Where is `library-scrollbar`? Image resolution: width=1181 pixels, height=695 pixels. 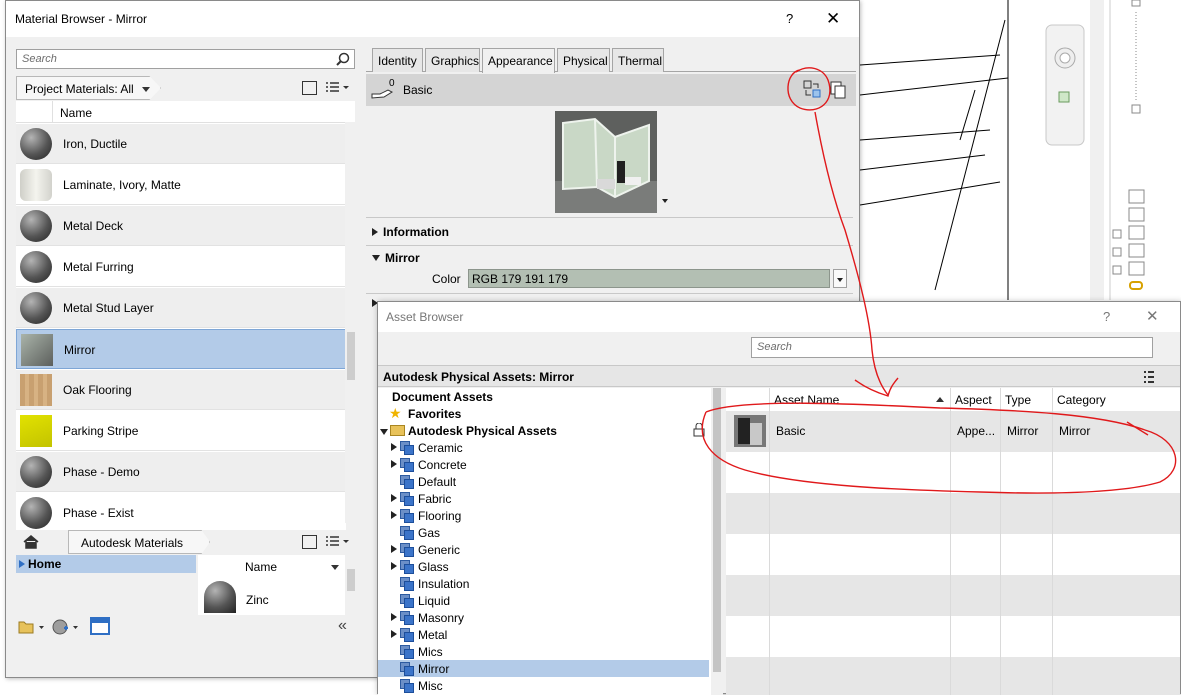 library-scrollbar is located at coordinates (351, 585).